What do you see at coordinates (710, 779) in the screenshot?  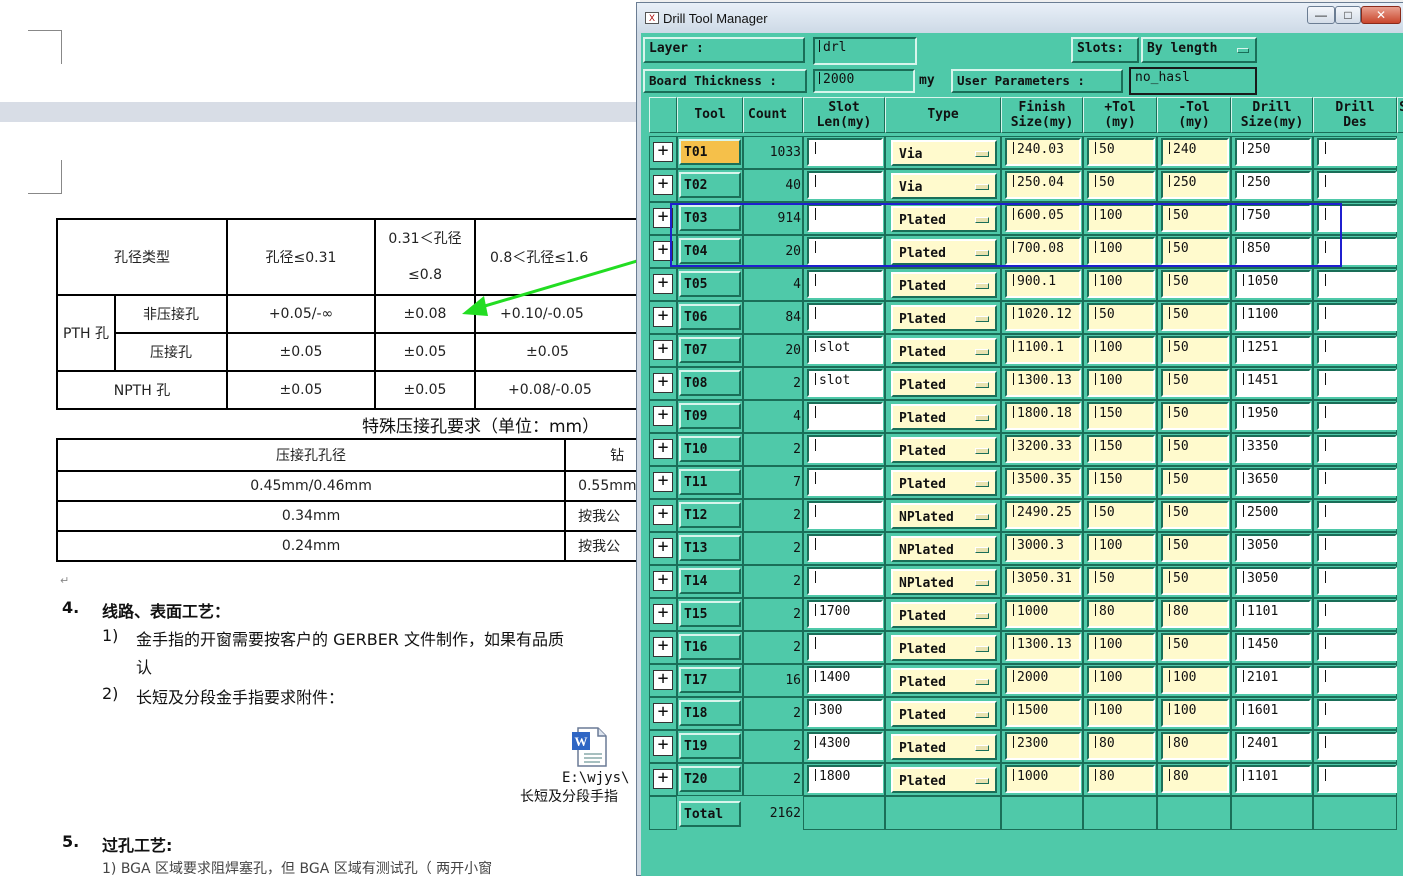 I see `tool-button: T20` at bounding box center [710, 779].